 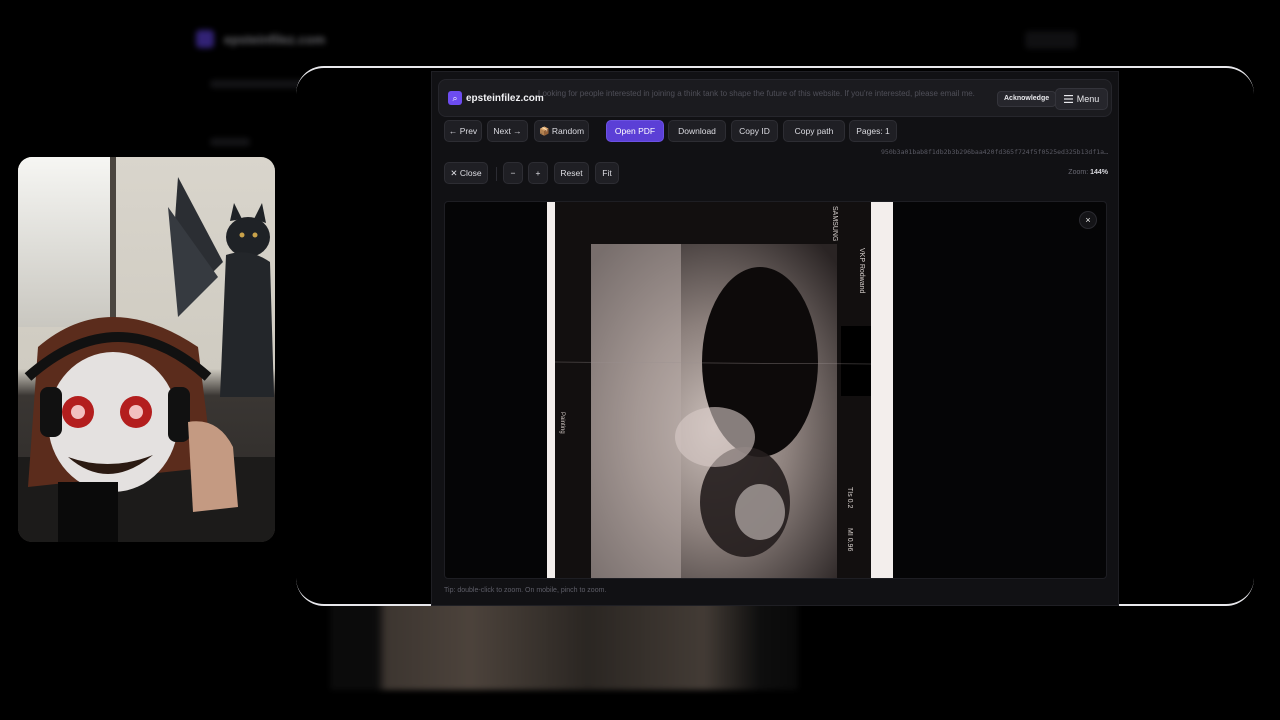 What do you see at coordinates (564, 645) in the screenshot?
I see `background-image` at bounding box center [564, 645].